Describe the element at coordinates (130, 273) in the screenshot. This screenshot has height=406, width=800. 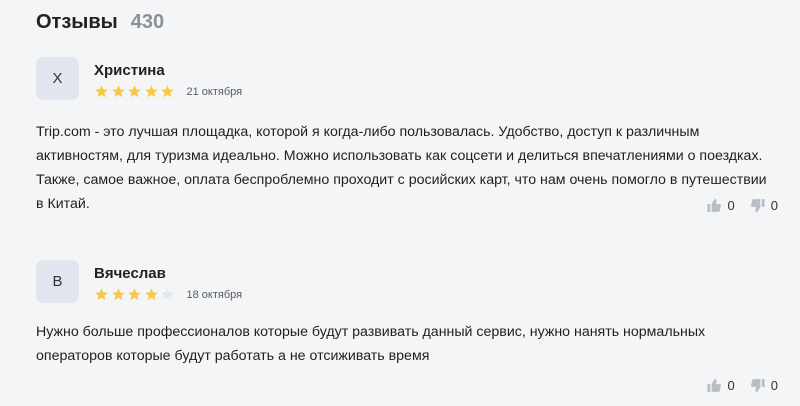
I see `review-author: Вячеслав` at that location.